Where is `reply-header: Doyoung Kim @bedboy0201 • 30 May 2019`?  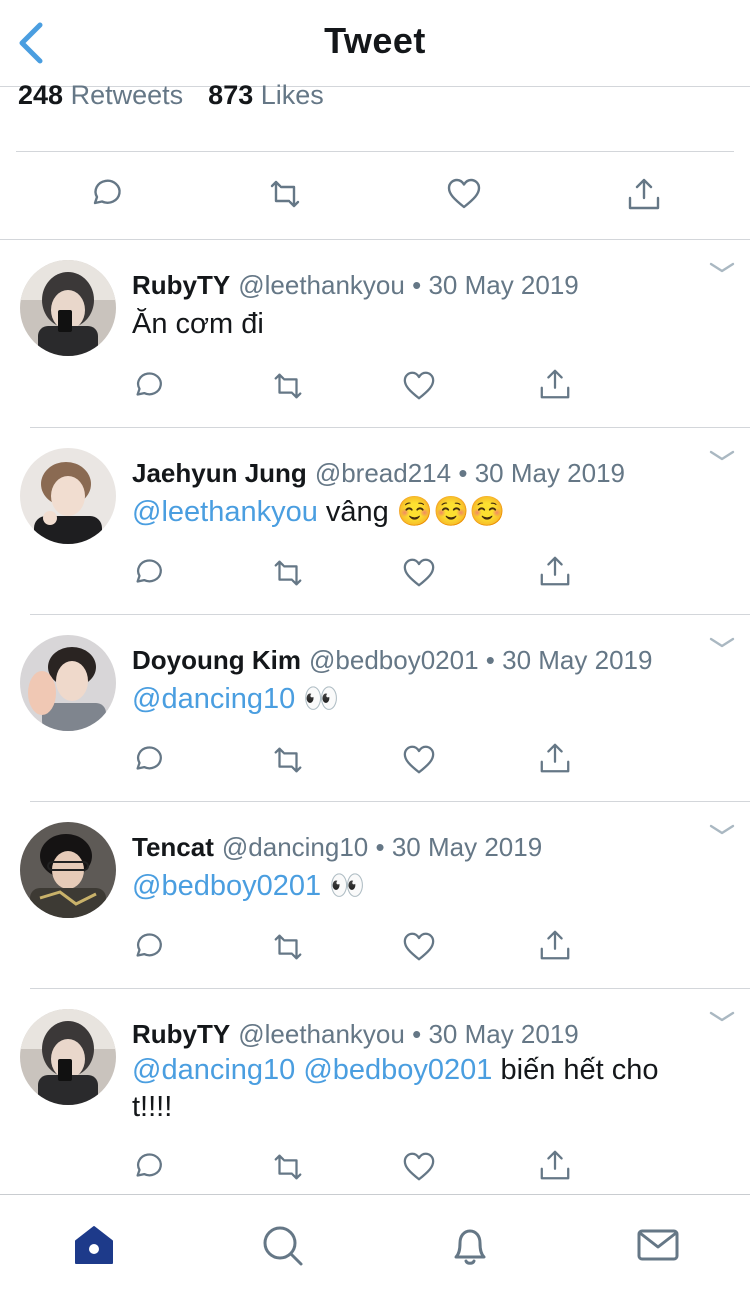 reply-header: Doyoung Kim @bedboy0201 • 30 May 2019 is located at coordinates (392, 660).